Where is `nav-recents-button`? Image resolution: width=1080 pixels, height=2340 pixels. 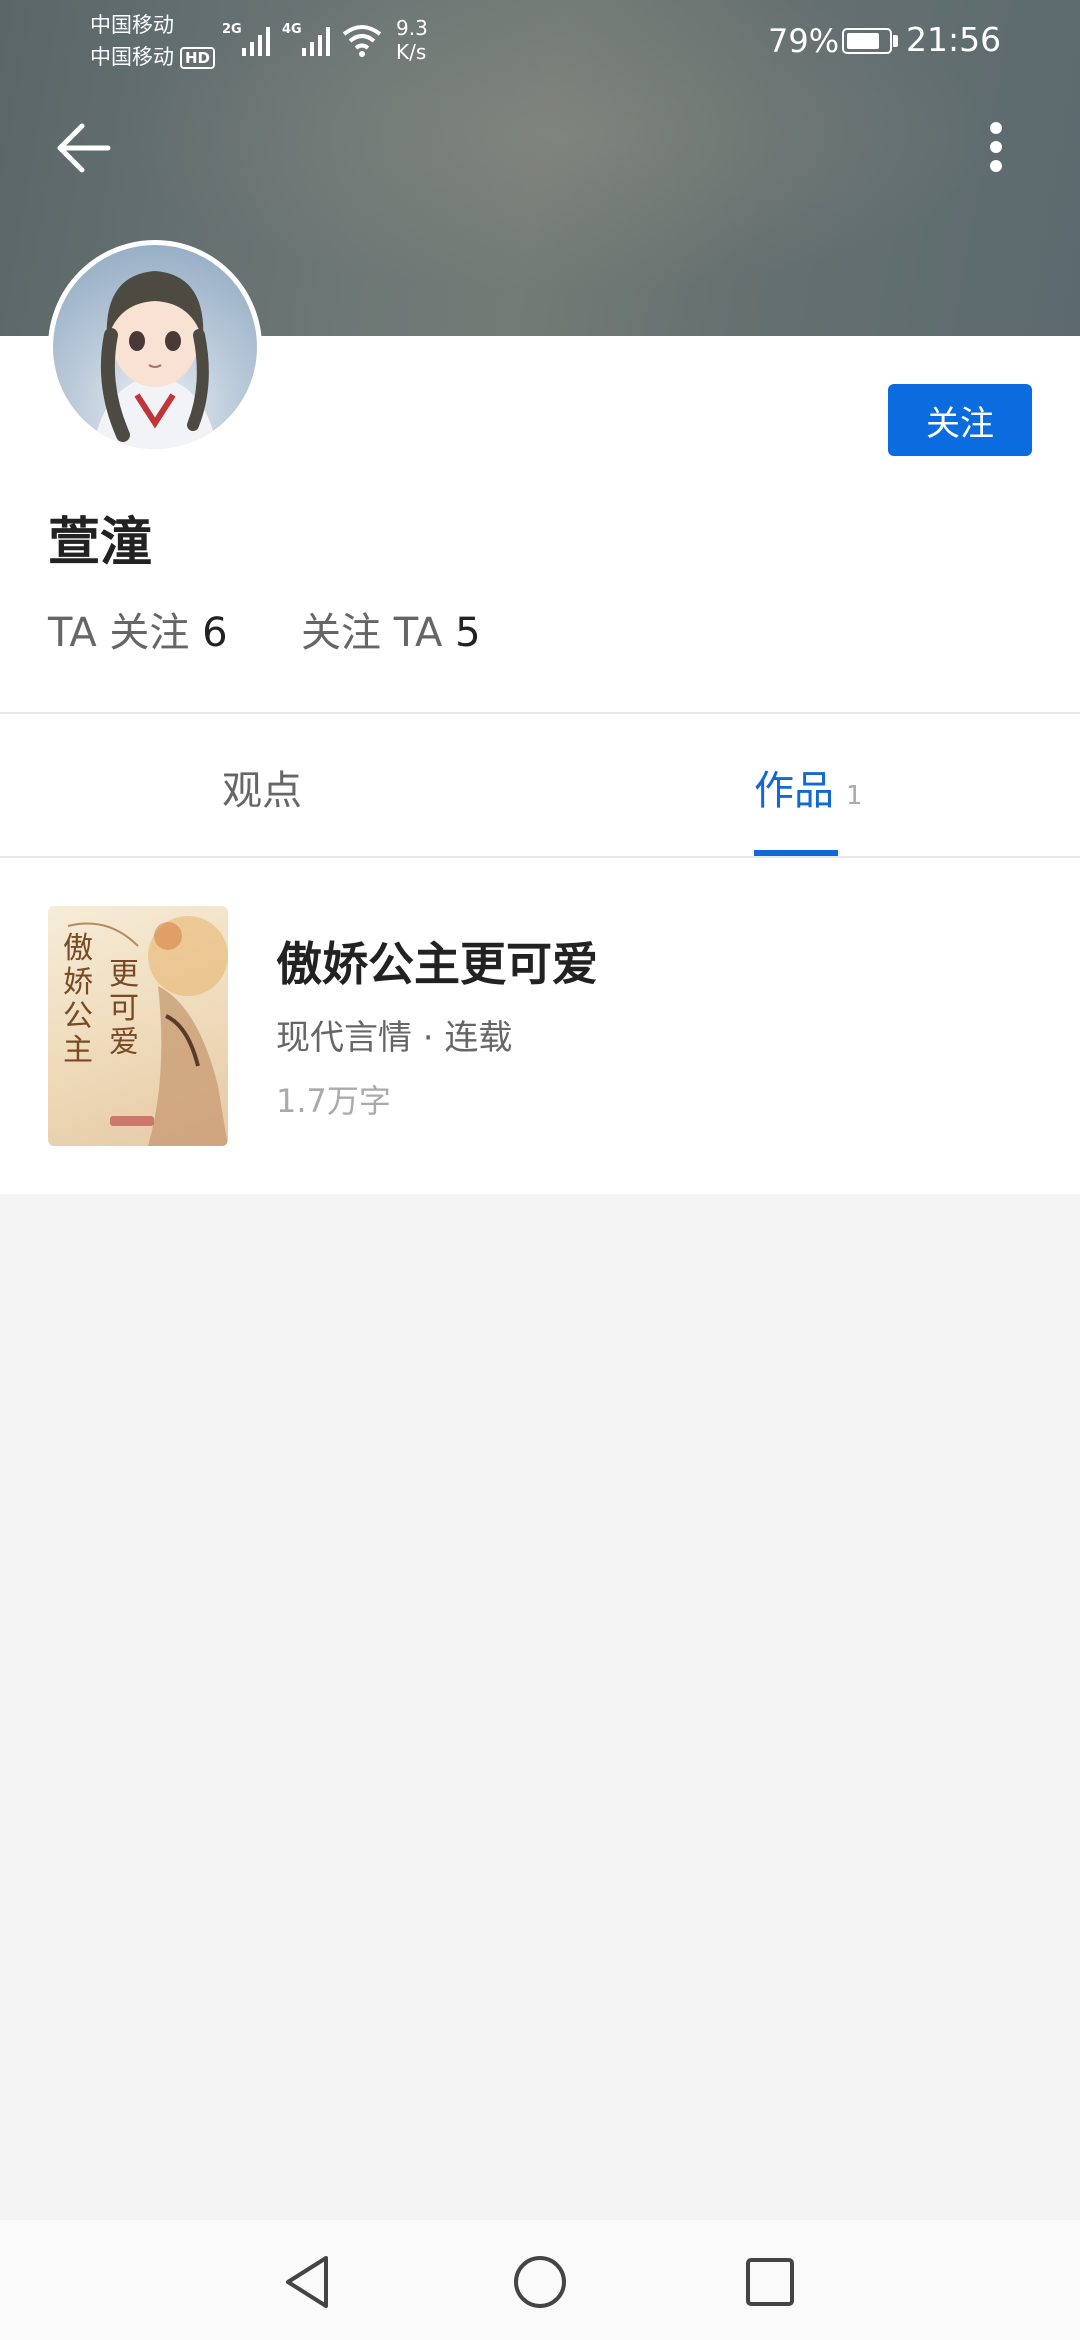 nav-recents-button is located at coordinates (770, 2282).